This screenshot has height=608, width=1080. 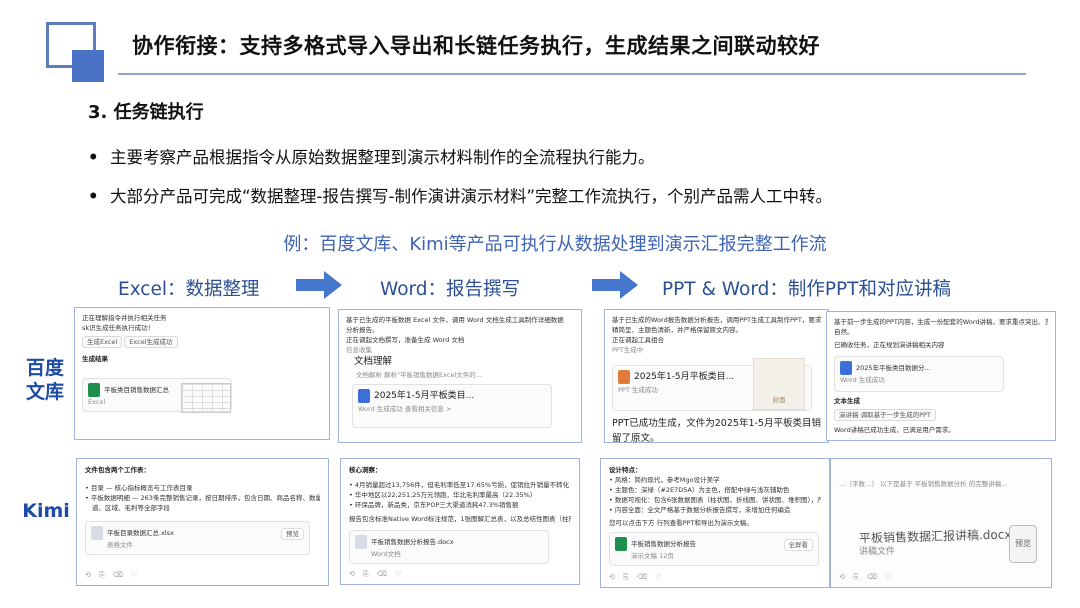 What do you see at coordinates (102, 342) in the screenshot?
I see `tool-chip: 生成Excel` at bounding box center [102, 342].